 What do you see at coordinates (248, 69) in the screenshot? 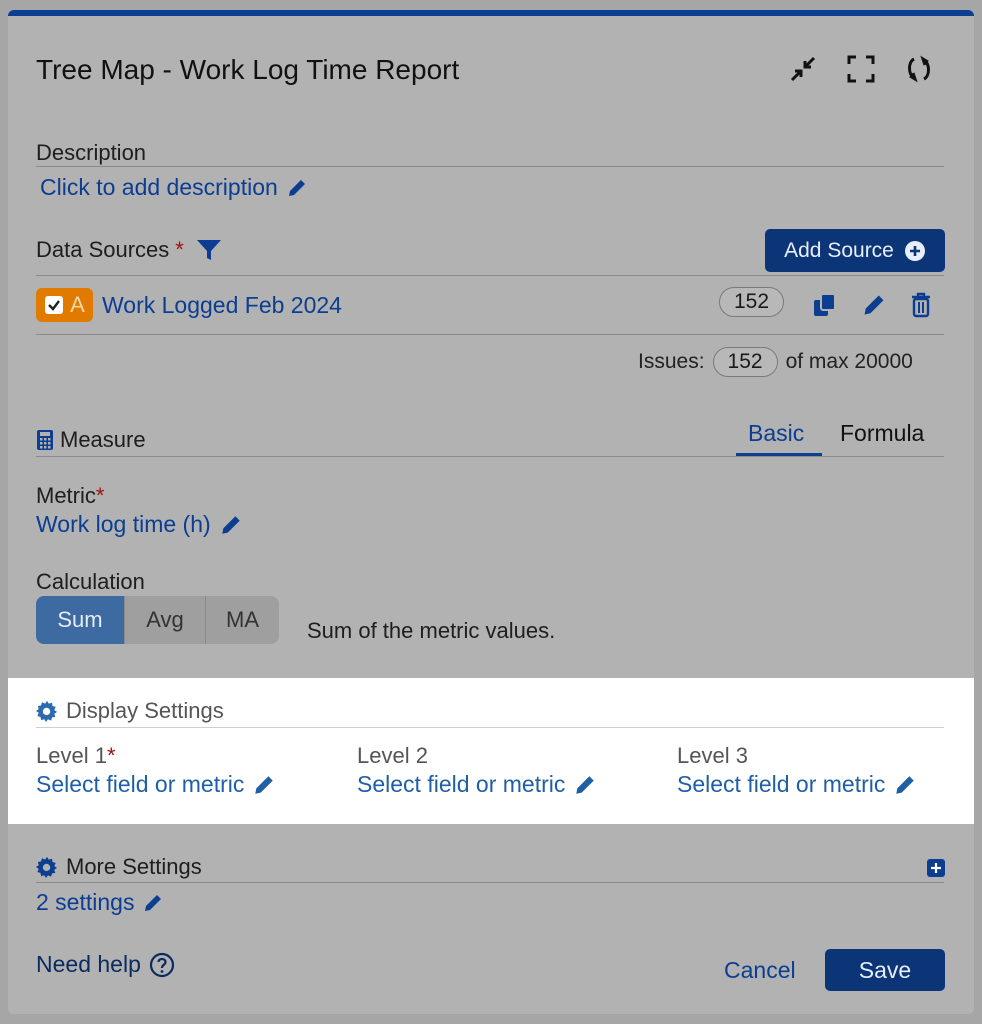
I see `page-title: Tree Map - Work Log Time Report` at bounding box center [248, 69].